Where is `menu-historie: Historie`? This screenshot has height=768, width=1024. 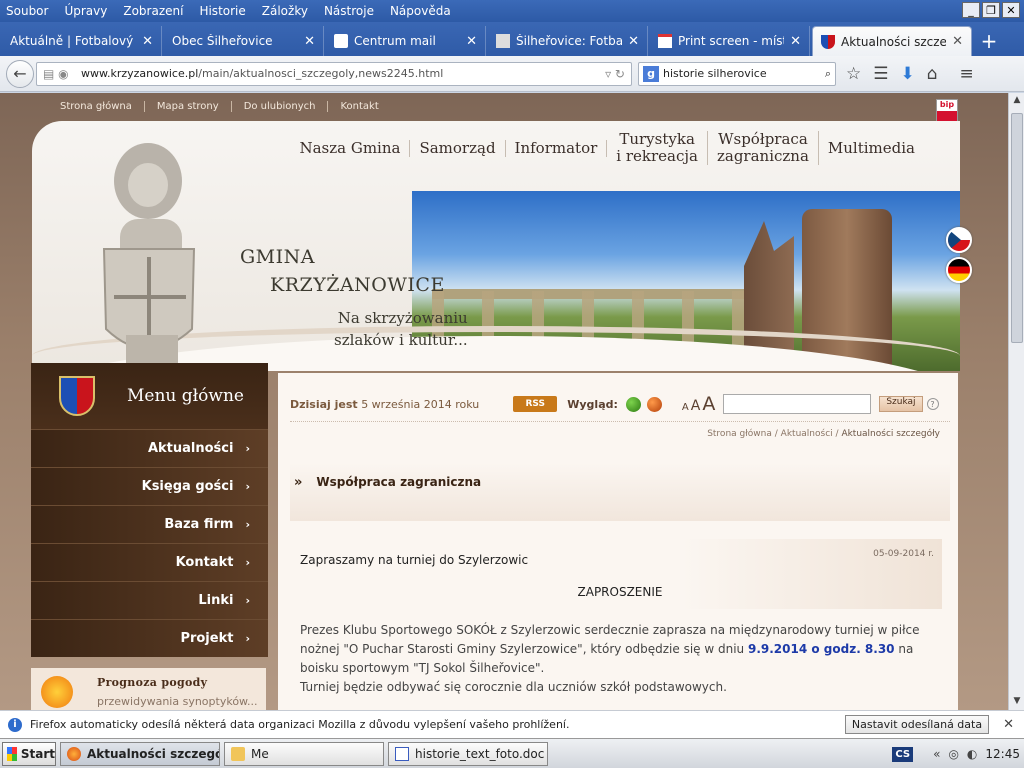
menu-historie: Historie is located at coordinates (222, 11).